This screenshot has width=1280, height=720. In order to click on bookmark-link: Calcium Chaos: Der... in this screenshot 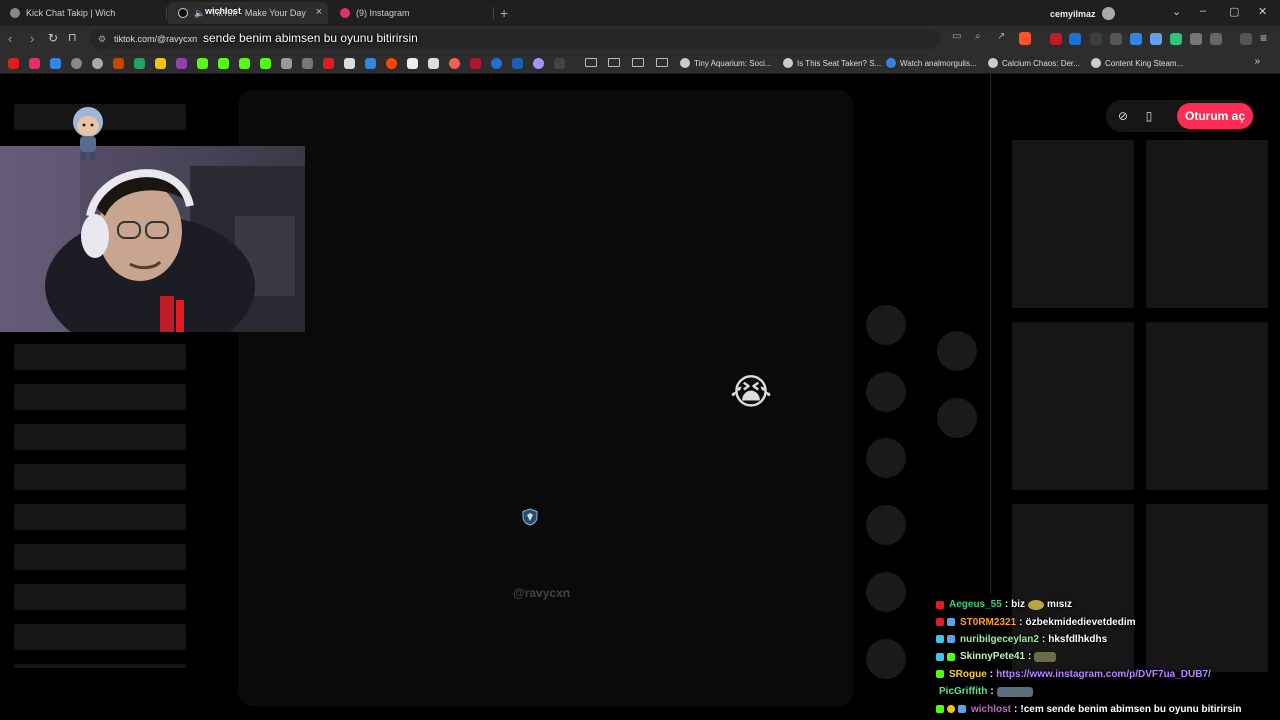, I will do `click(1034, 63)`.